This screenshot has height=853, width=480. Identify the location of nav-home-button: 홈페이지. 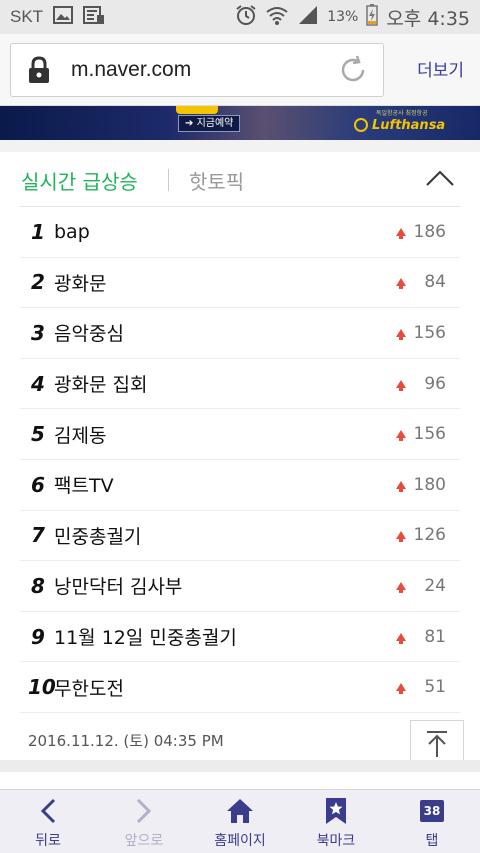
(240, 821).